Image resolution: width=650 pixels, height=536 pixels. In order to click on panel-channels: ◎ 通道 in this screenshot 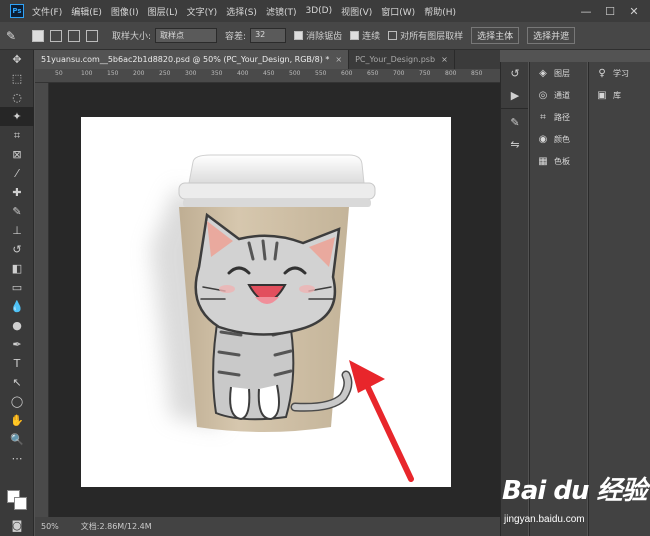, I will do `click(558, 95)`.